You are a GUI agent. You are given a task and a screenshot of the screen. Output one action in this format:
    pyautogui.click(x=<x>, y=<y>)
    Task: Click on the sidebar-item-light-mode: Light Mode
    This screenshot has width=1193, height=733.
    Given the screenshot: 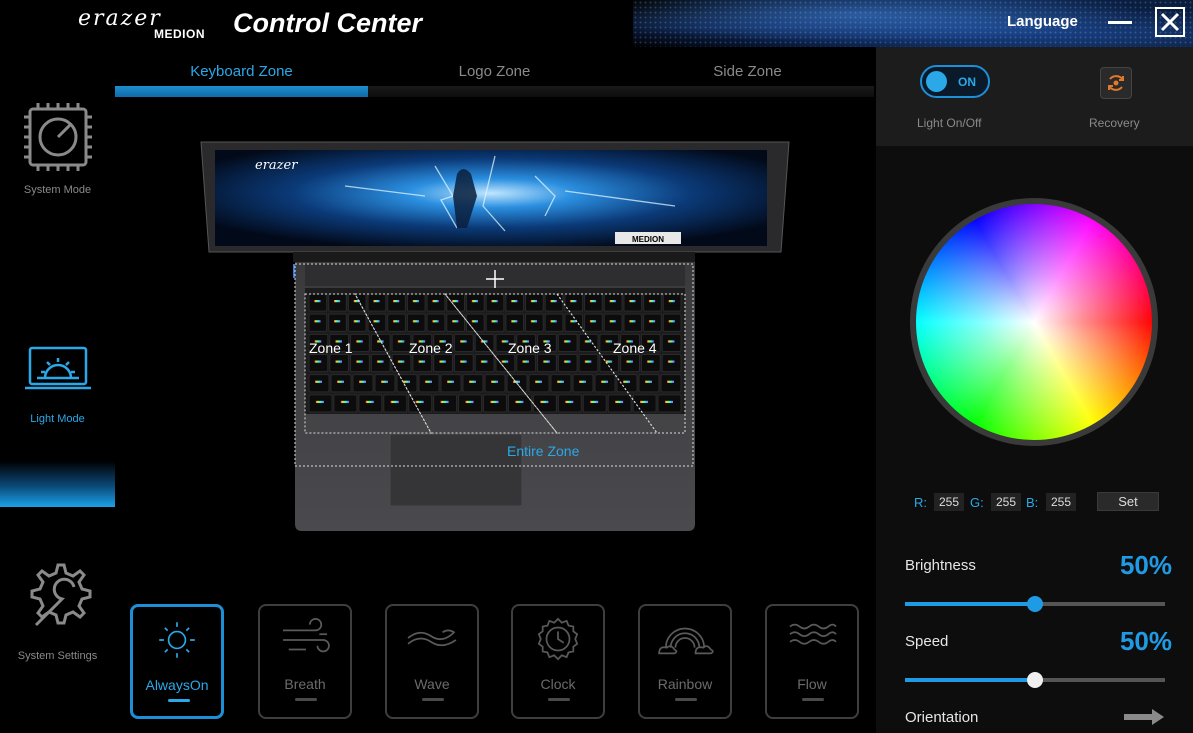 What is the action you would take?
    pyautogui.click(x=57, y=382)
    